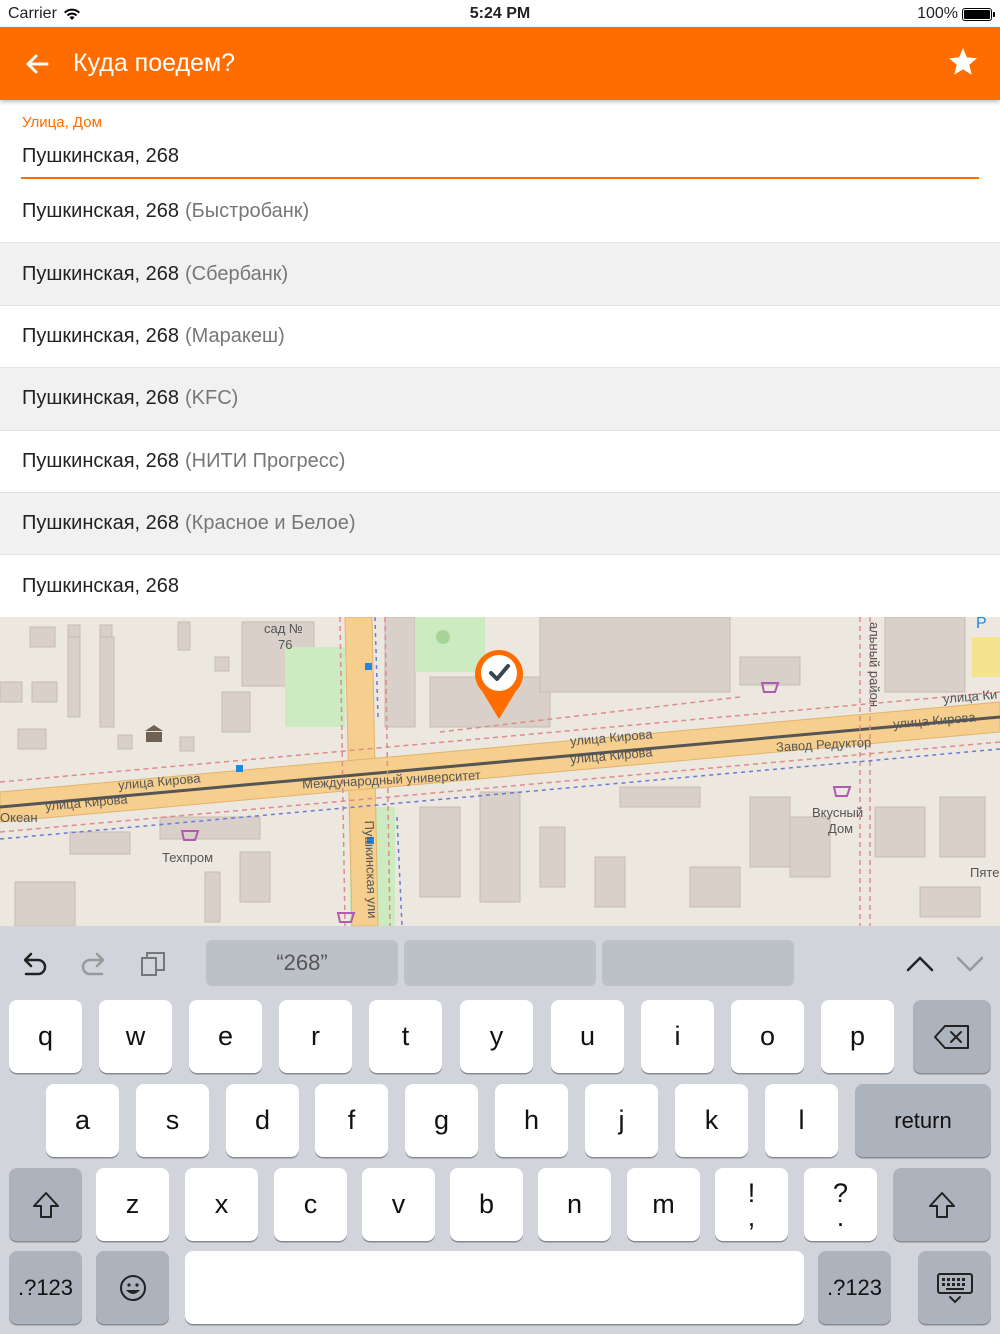  Describe the element at coordinates (663, 1204) in the screenshot. I see `key-m: m` at that location.